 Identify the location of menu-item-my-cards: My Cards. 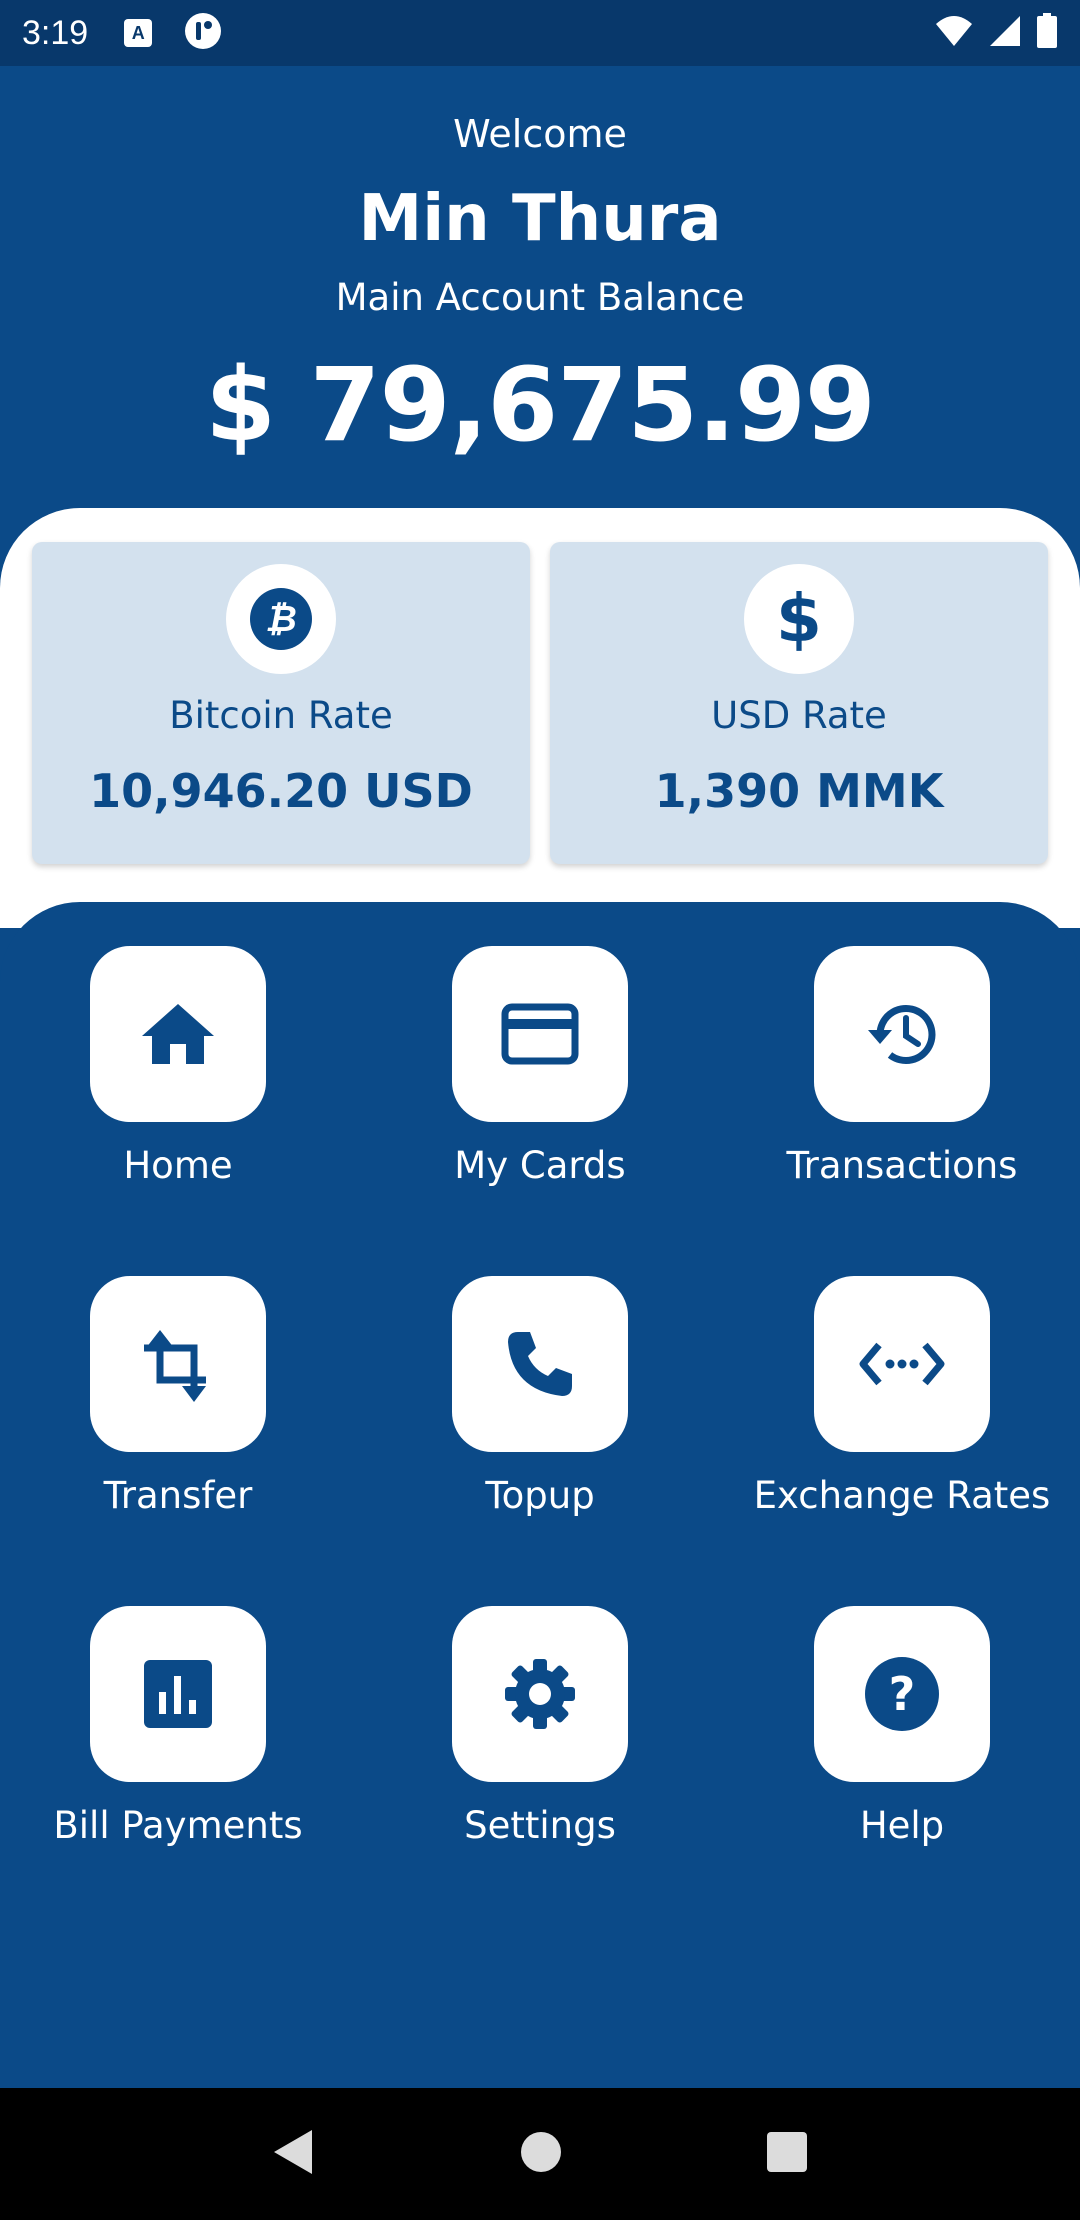
(540, 1066).